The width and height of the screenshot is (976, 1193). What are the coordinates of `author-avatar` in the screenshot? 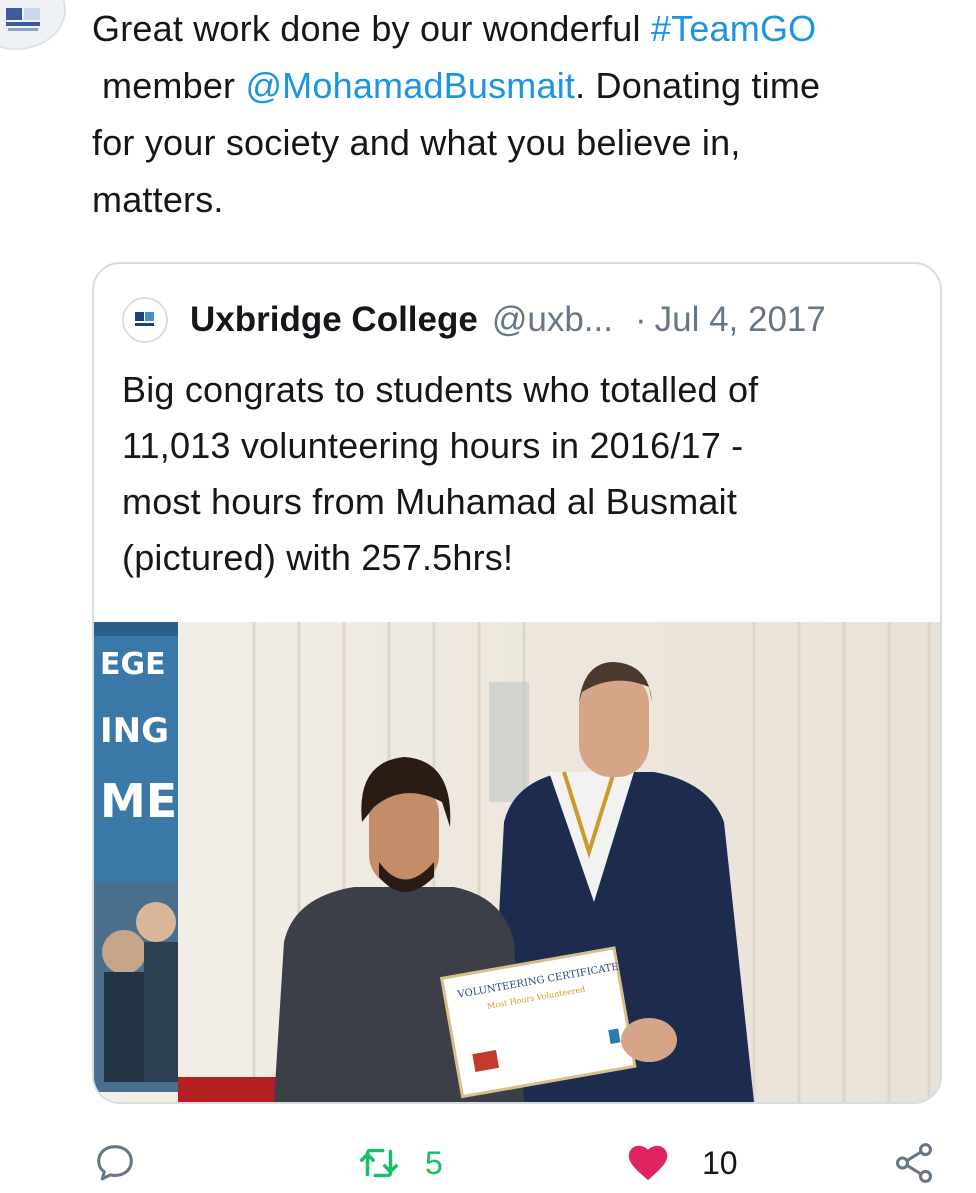 It's located at (33, 25).